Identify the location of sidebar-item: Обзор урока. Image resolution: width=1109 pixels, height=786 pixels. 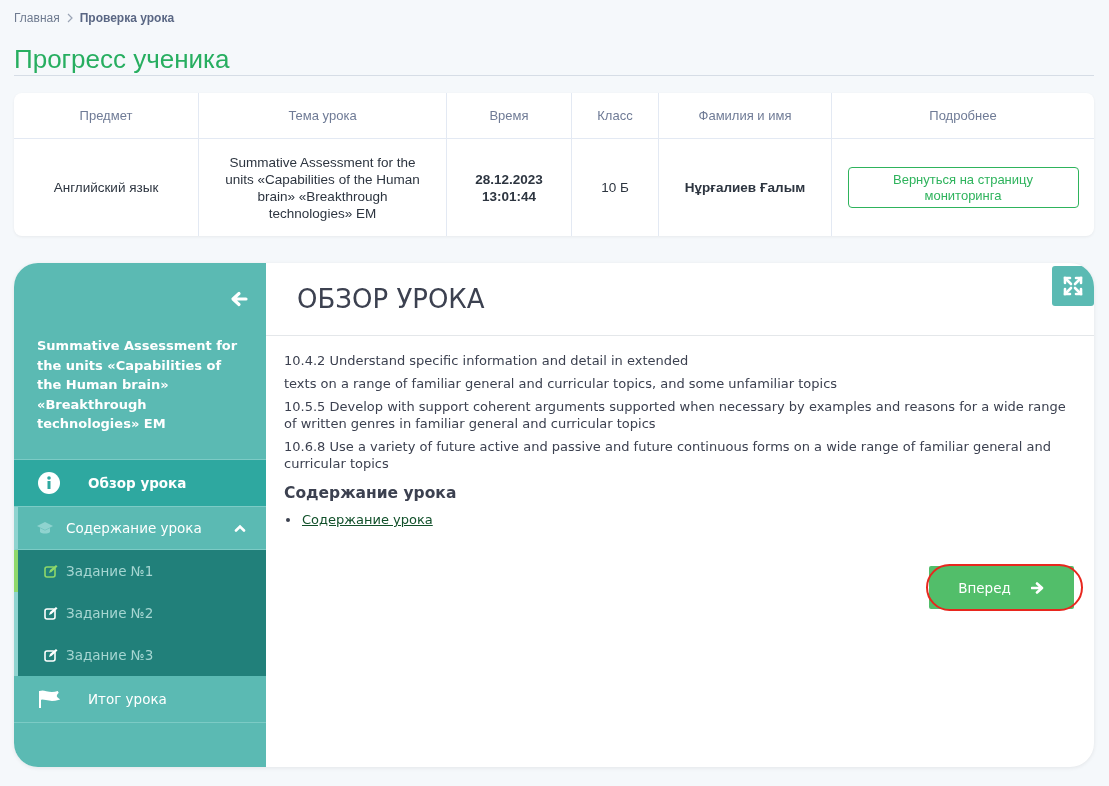
(140, 483).